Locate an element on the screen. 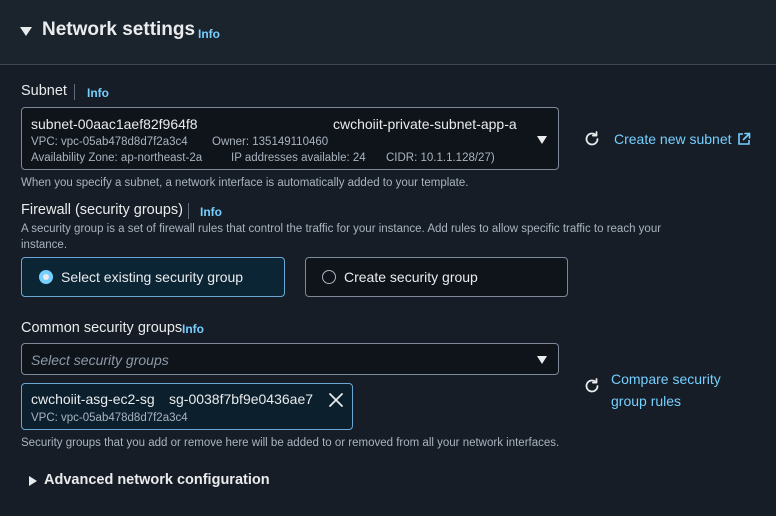  firewall-label: Firewall (security groups) is located at coordinates (102, 210).